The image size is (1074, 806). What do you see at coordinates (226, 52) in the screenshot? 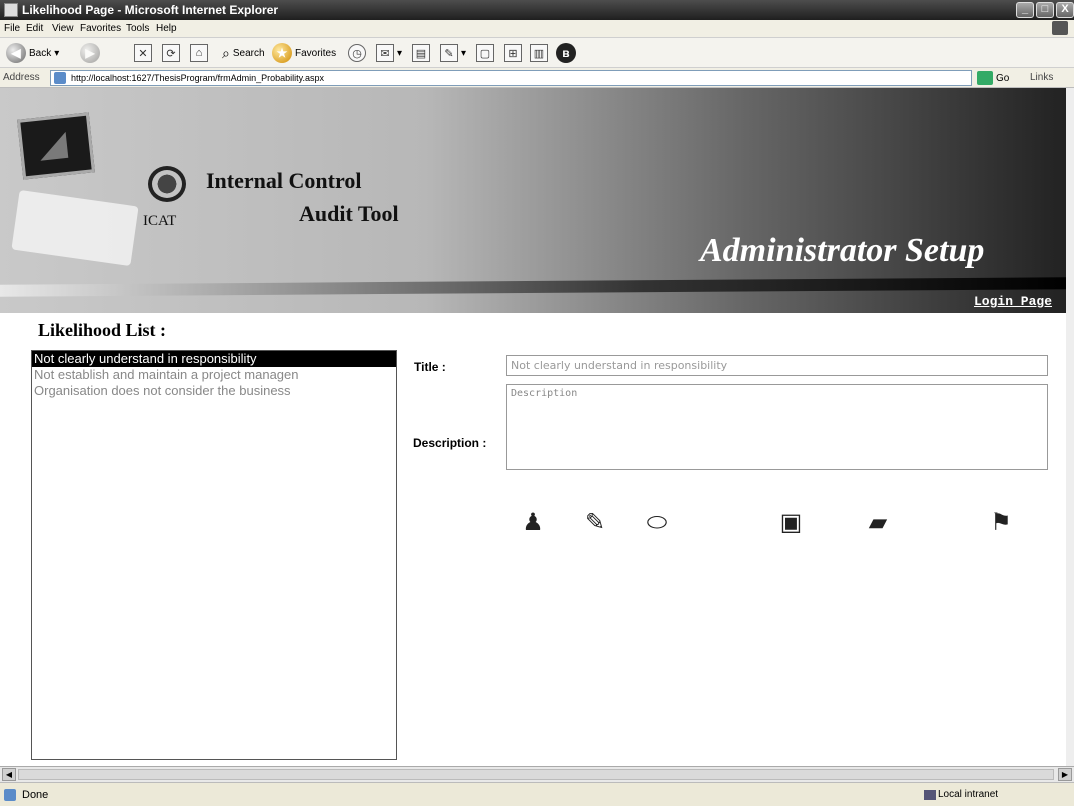
I see `search-icon: ⌕` at bounding box center [226, 52].